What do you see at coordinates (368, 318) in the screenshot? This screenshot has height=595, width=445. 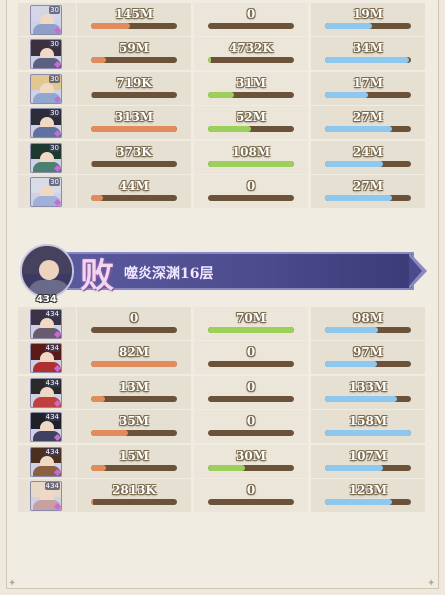 I see `stat-value: 98M` at bounding box center [368, 318].